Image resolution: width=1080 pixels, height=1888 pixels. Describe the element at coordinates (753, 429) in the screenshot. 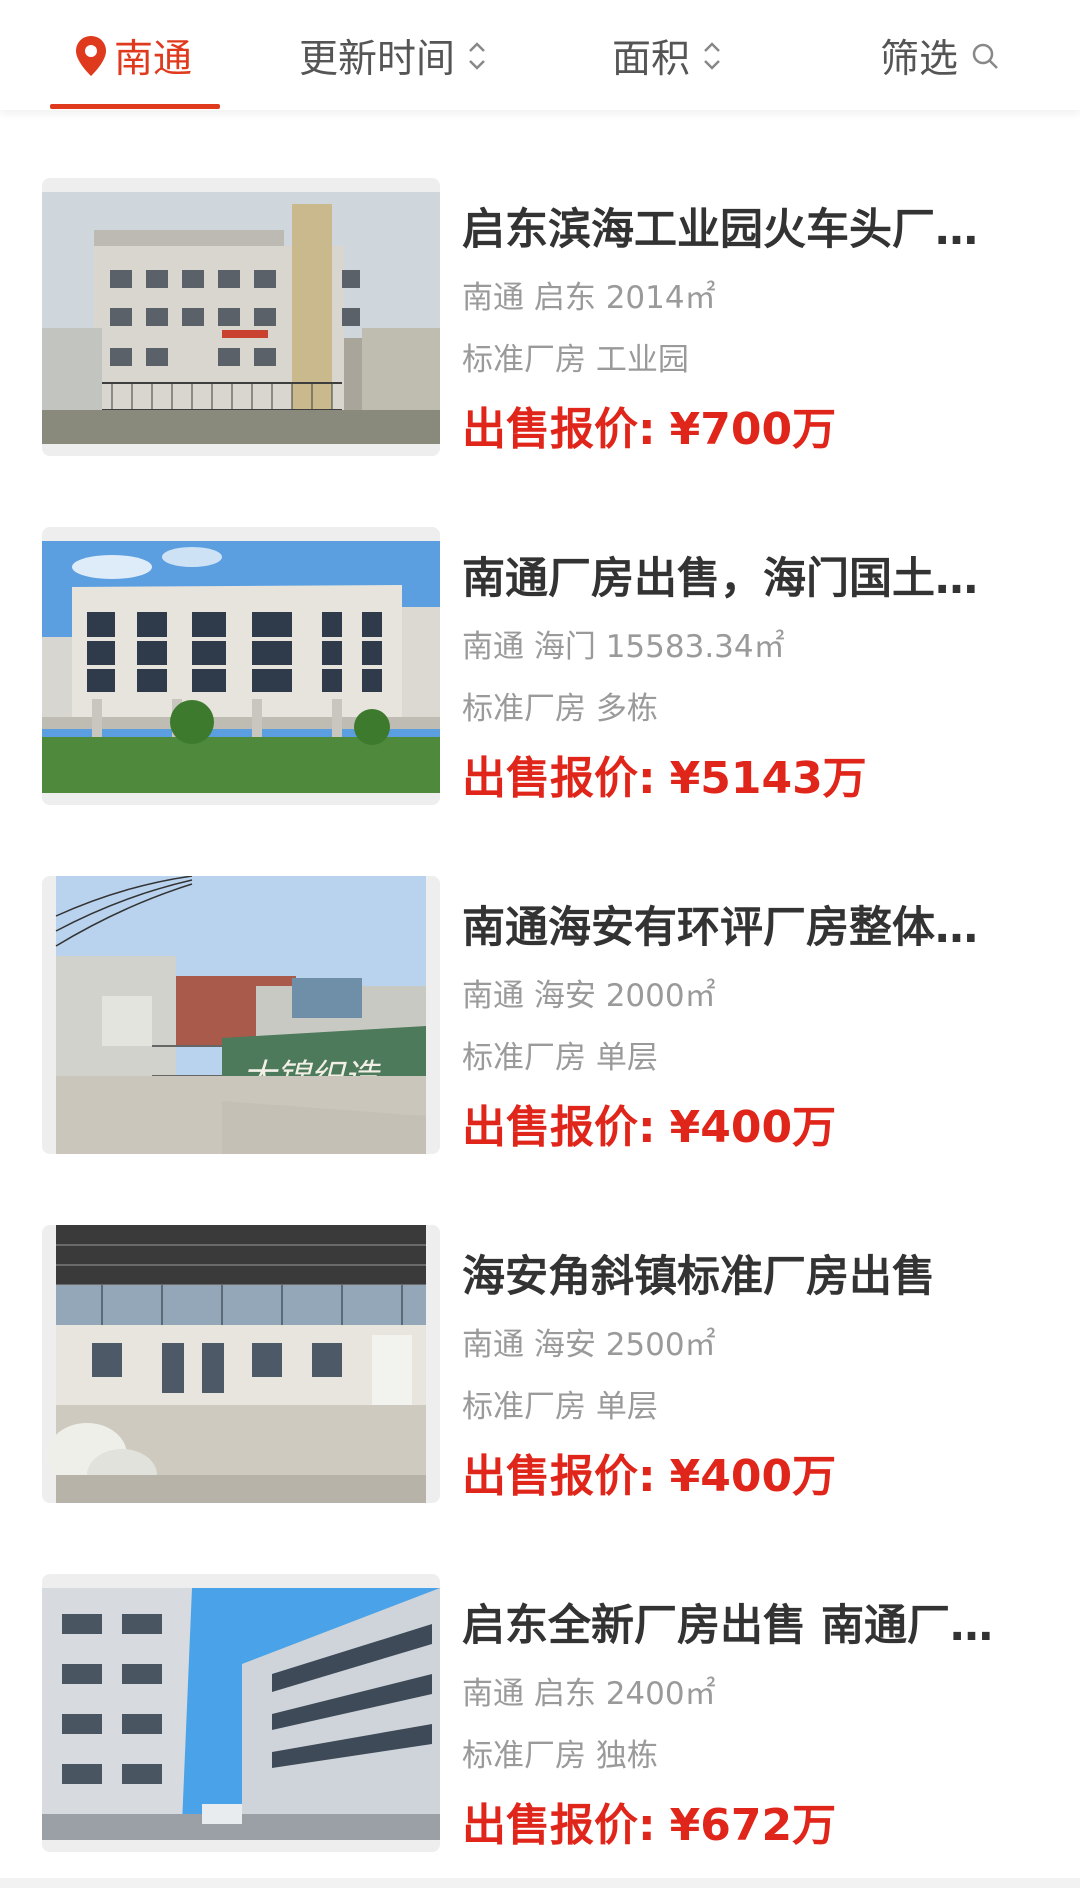

I see `price-value: ¥700万` at that location.